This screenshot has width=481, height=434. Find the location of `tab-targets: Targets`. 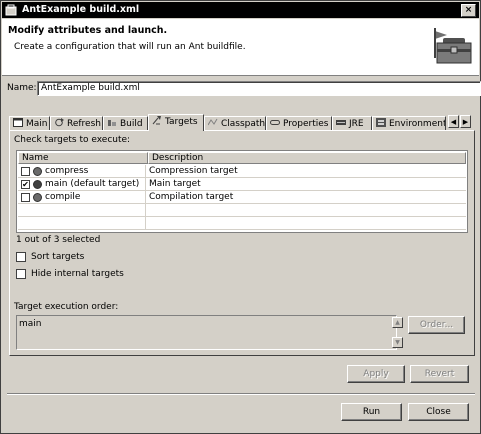

tab-targets: Targets is located at coordinates (176, 122).